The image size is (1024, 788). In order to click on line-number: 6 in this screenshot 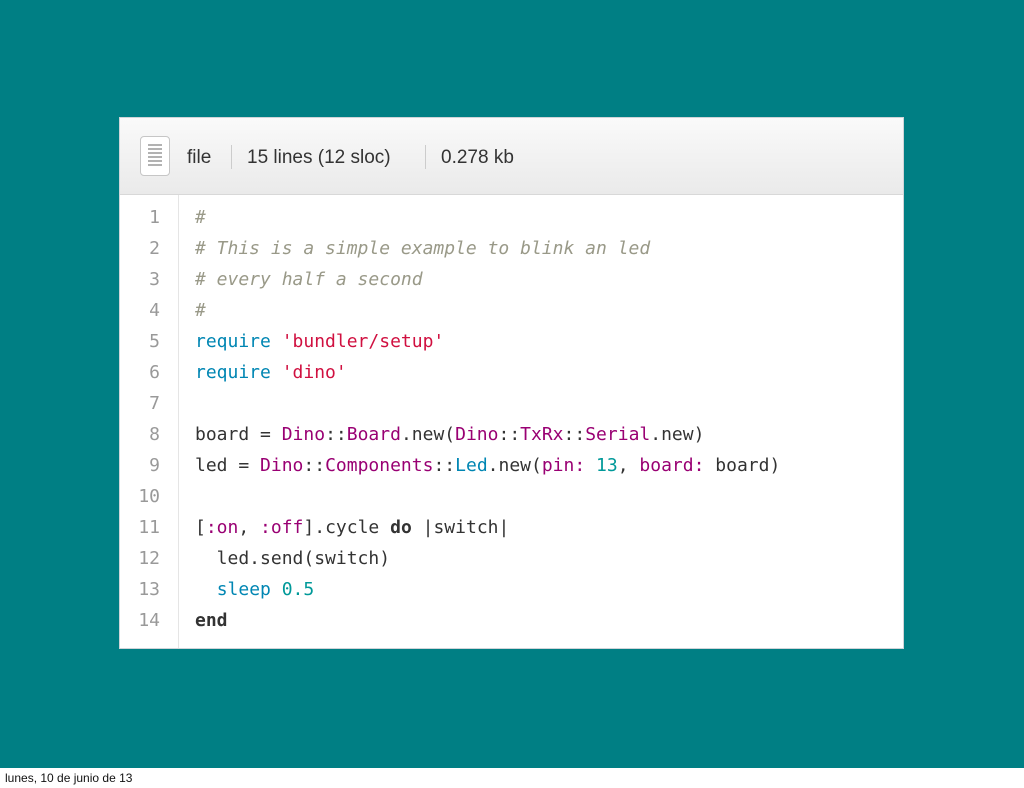, I will do `click(154, 372)`.